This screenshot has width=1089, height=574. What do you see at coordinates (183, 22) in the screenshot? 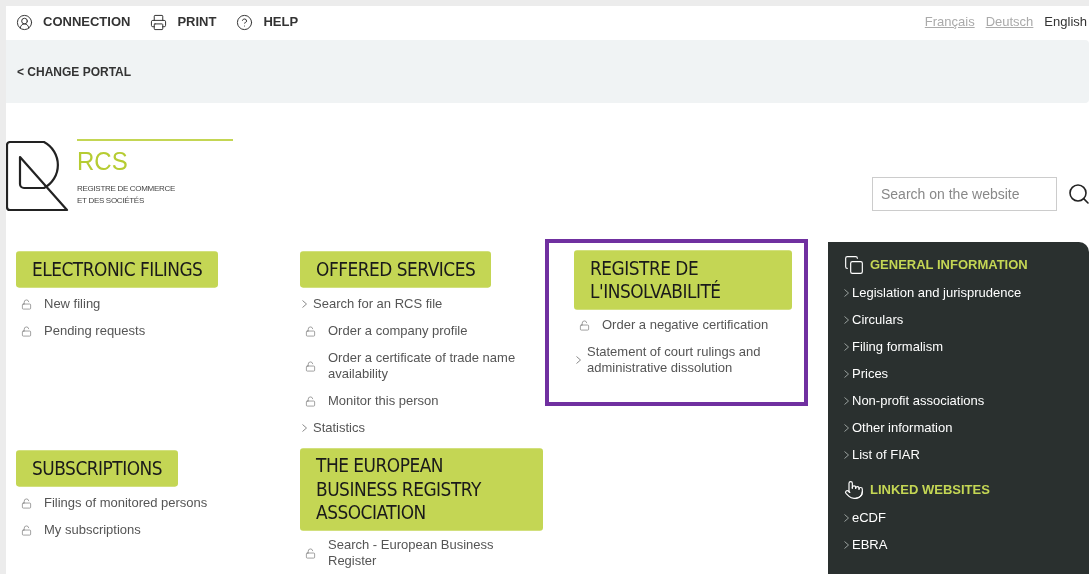
I see `top-nav-link: PRINT` at bounding box center [183, 22].